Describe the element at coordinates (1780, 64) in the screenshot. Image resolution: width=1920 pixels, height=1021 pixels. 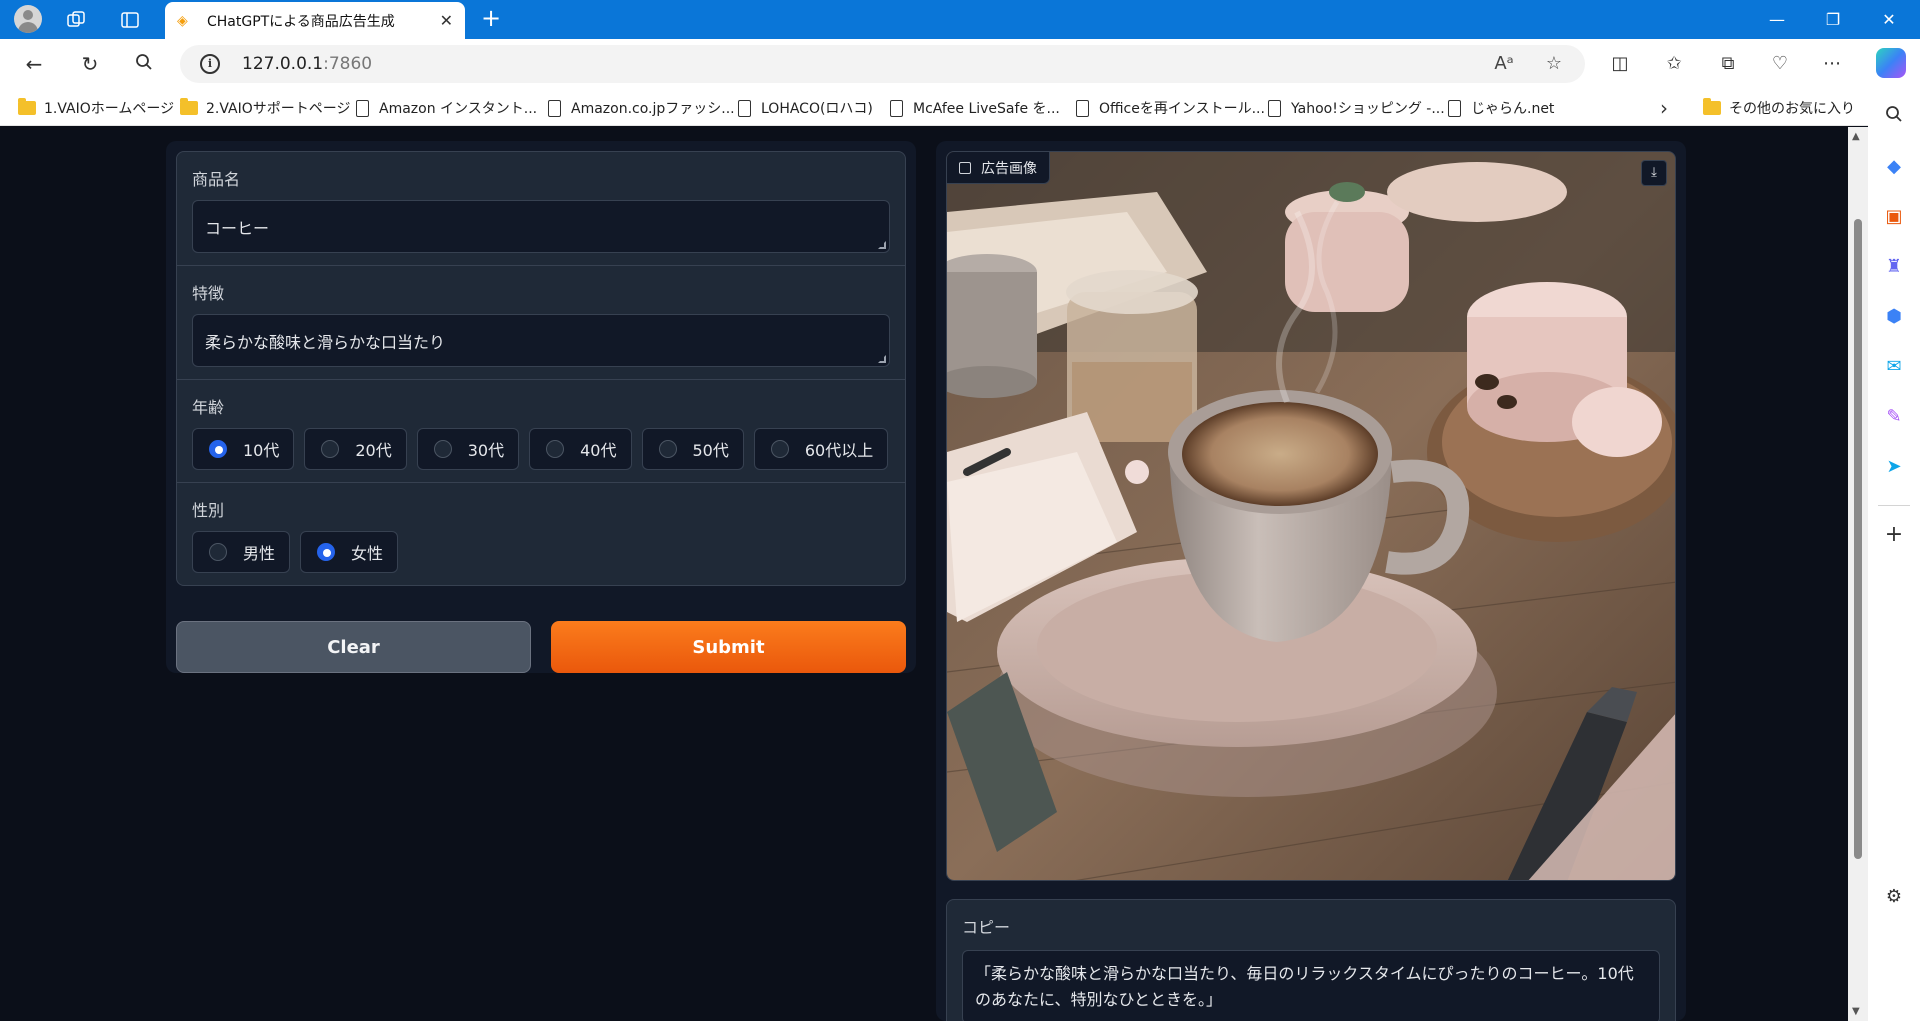
I see `browser-essentials-icon: ♡` at that location.